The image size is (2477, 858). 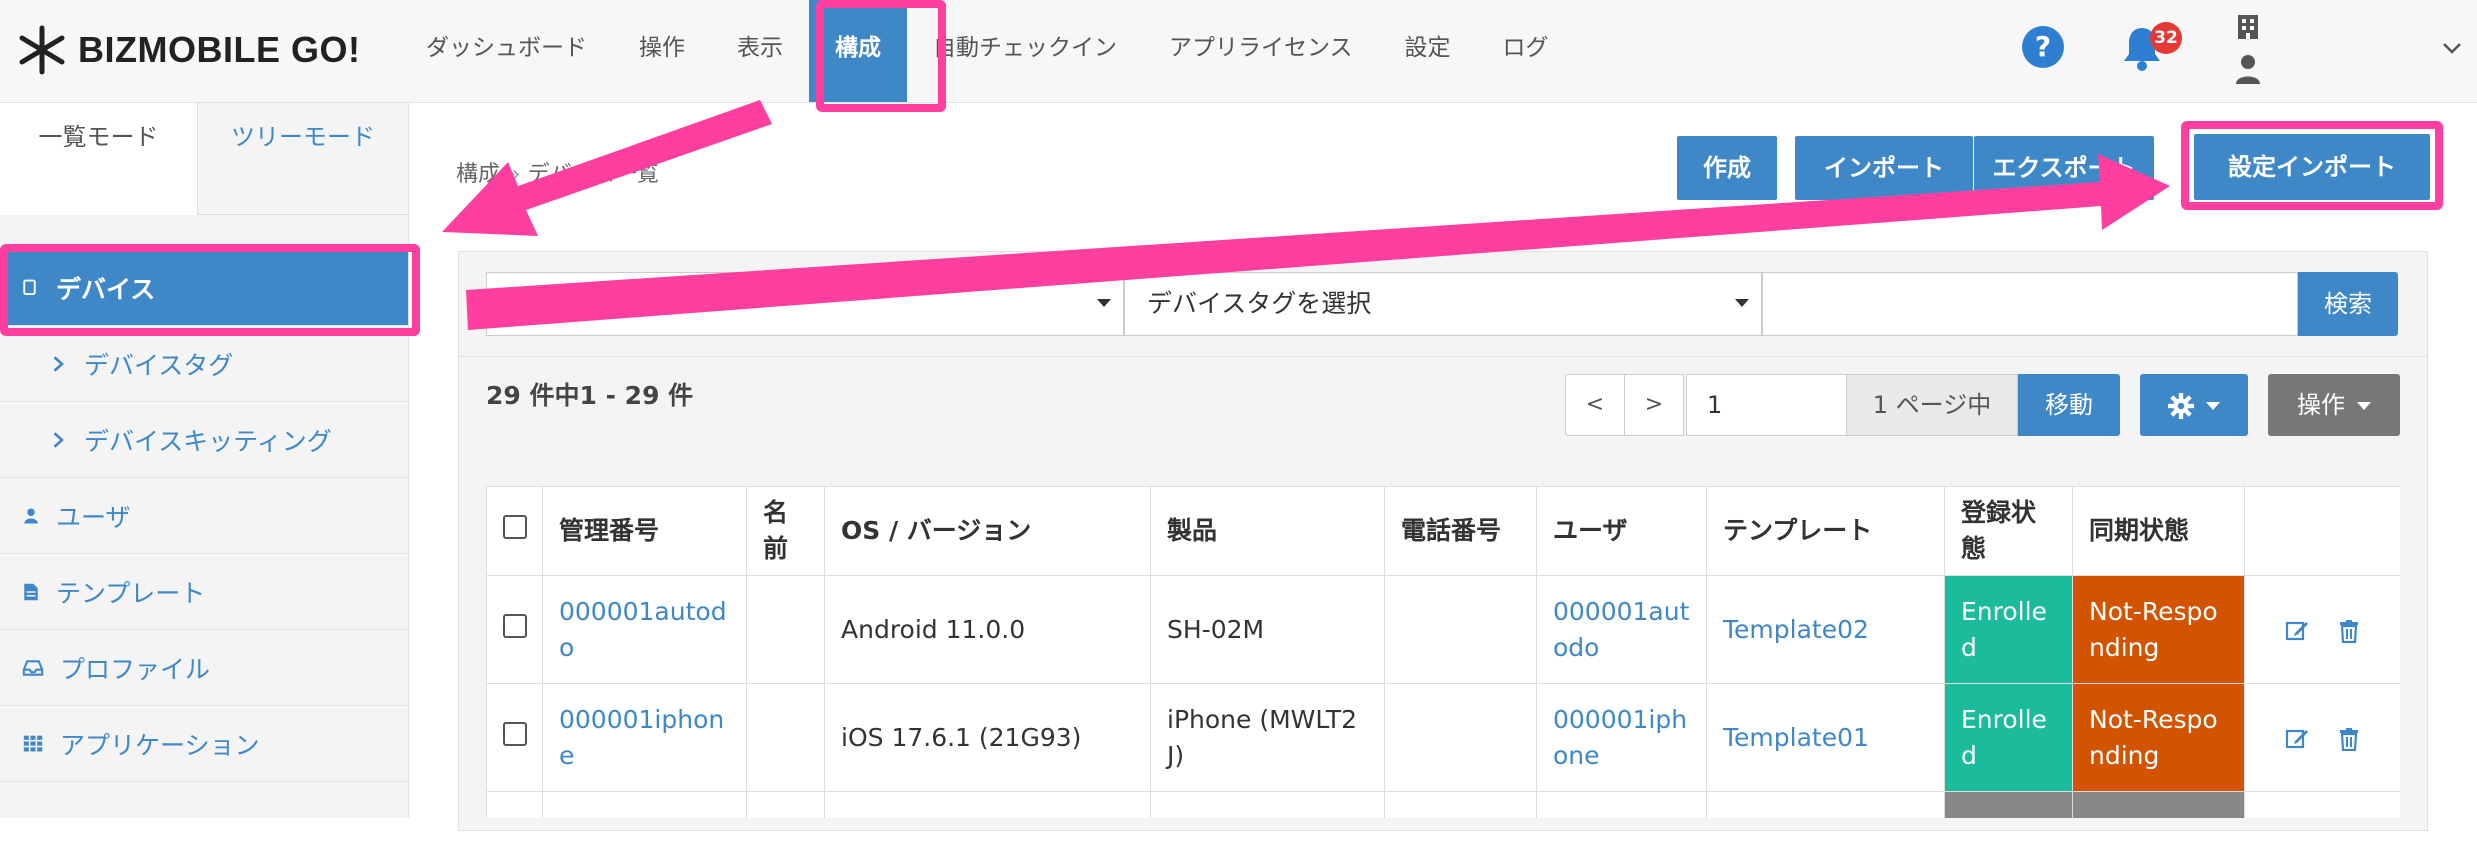 I want to click on tab-tree-mode: ツリーモード, so click(x=303, y=159).